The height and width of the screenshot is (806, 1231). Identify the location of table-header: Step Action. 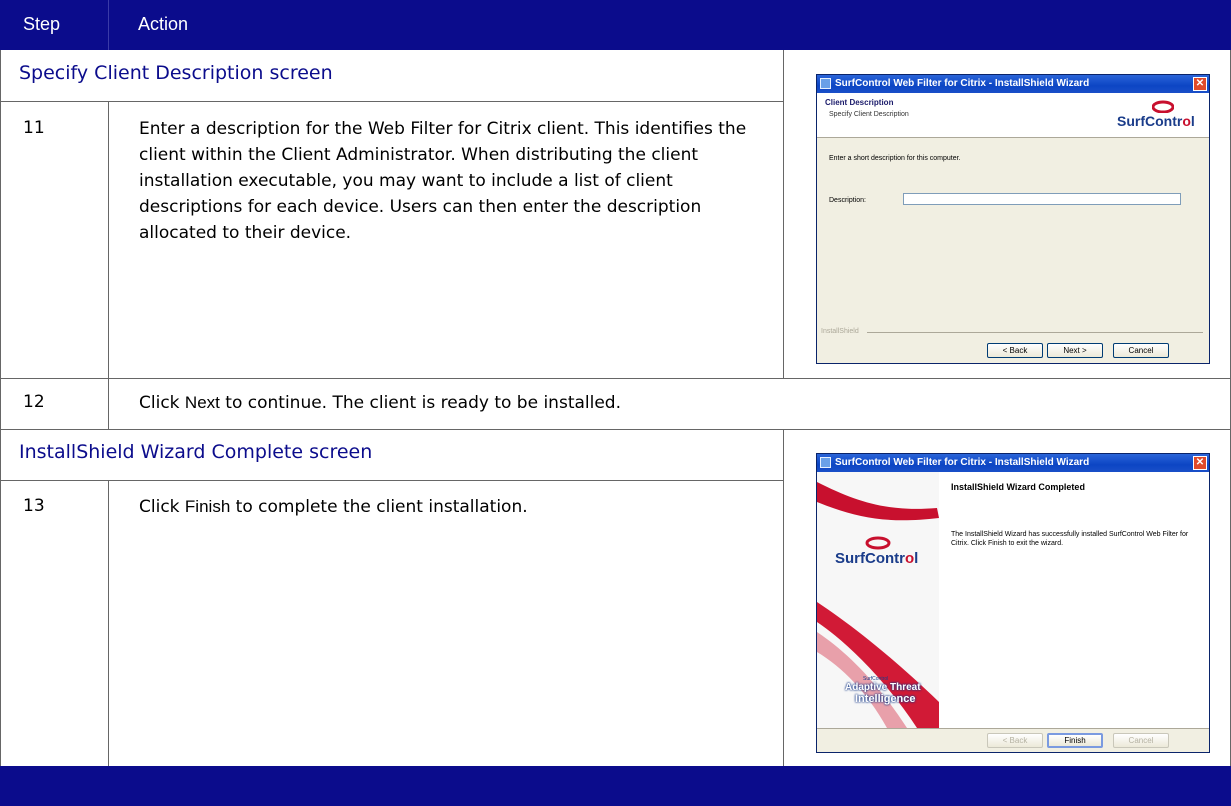
(615, 25).